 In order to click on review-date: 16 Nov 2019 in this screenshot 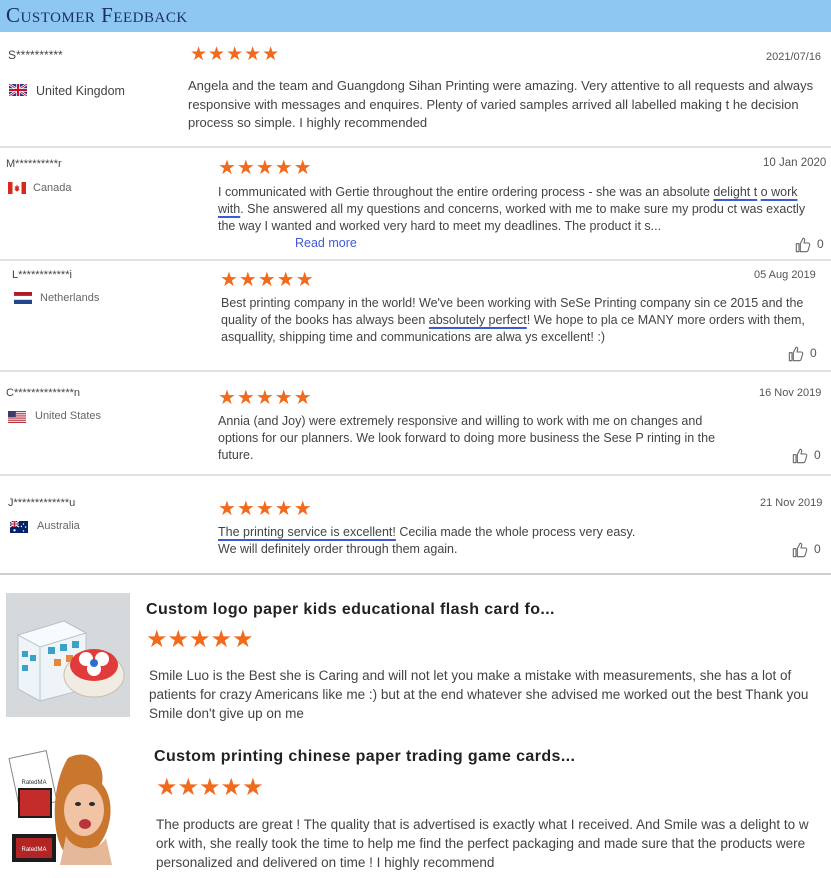, I will do `click(790, 393)`.